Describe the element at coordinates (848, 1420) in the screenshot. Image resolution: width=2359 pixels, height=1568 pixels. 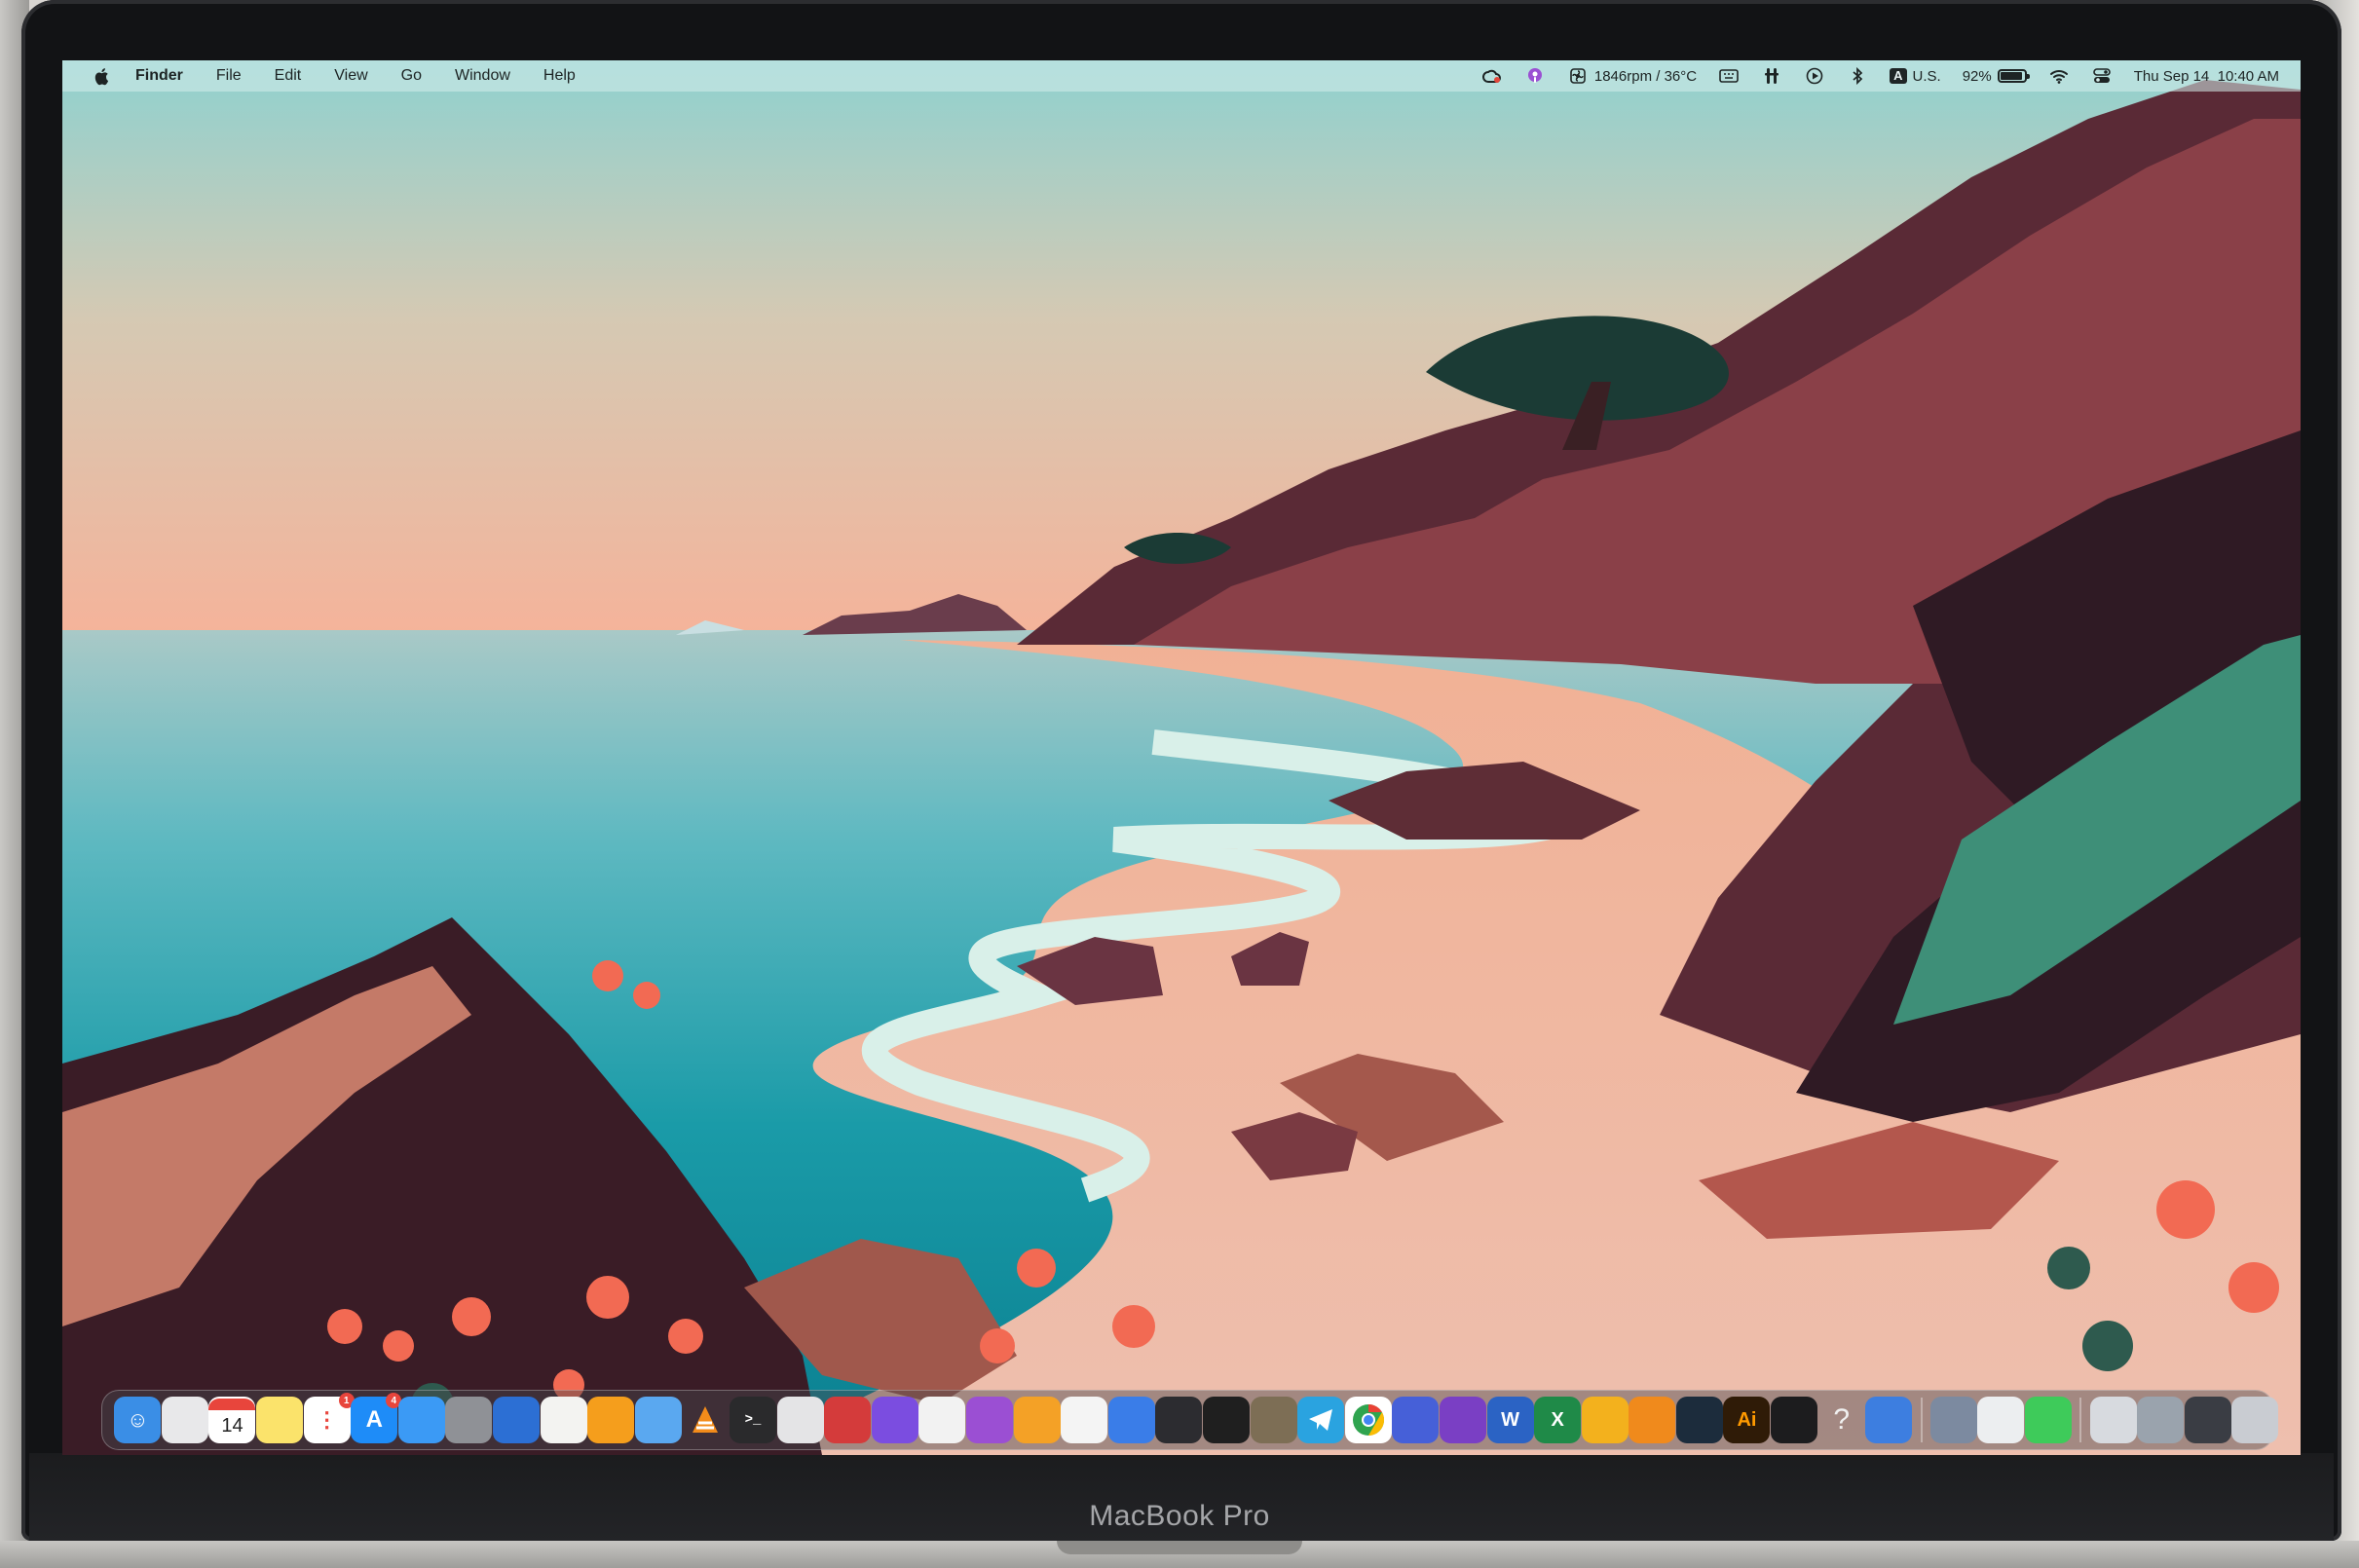
I see `dock-item-davinci` at that location.